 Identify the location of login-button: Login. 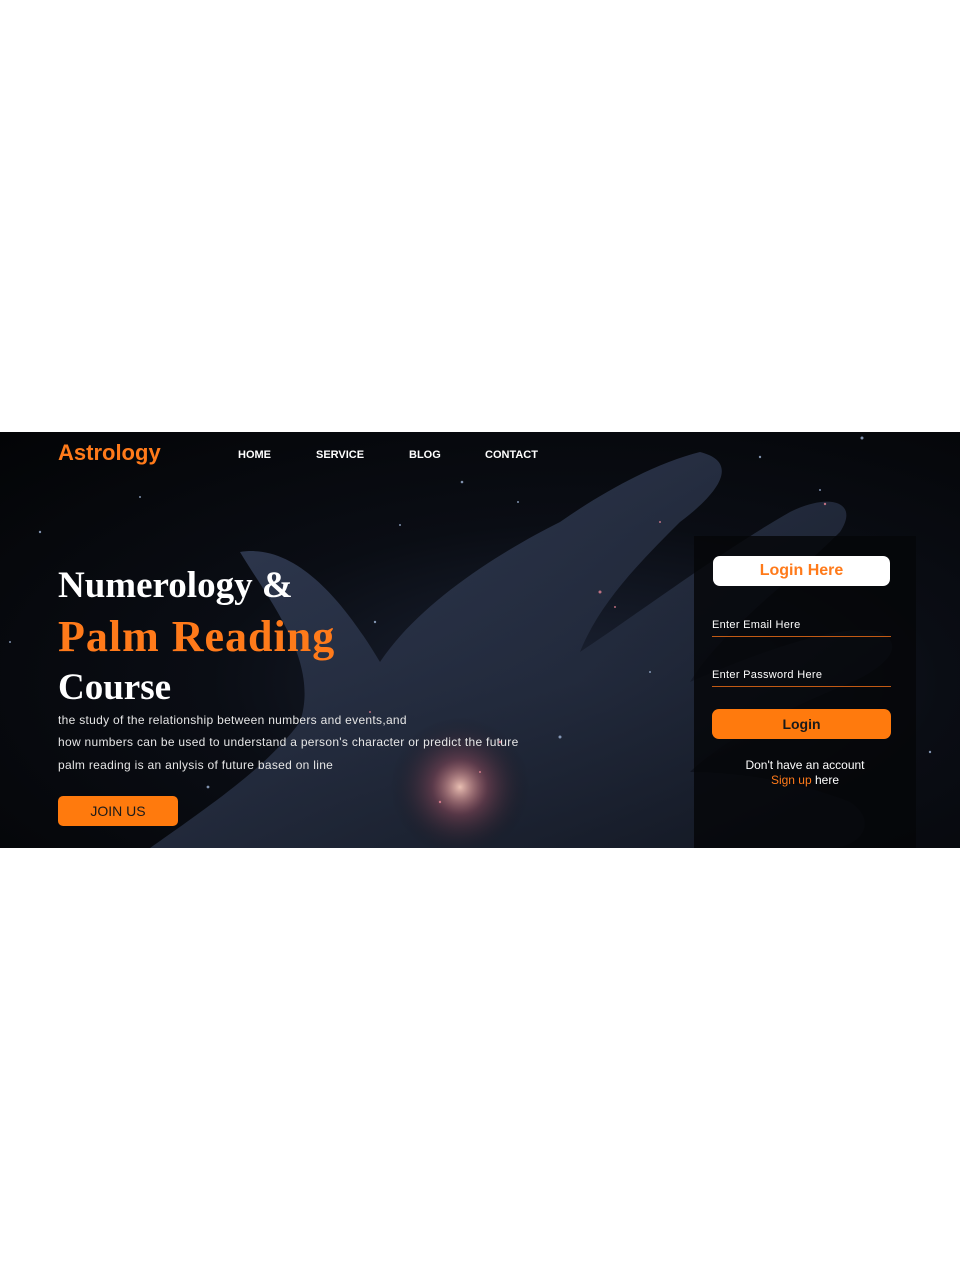
(801, 724).